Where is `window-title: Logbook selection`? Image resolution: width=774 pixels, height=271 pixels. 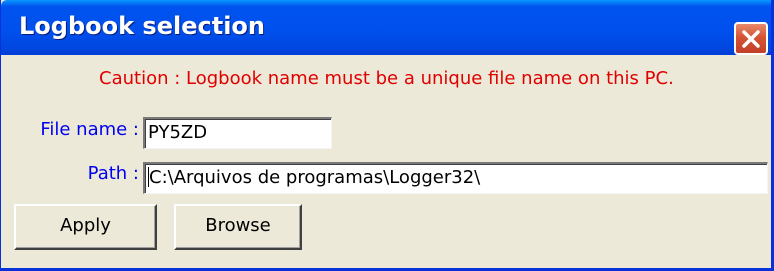
window-title: Logbook selection is located at coordinates (142, 26).